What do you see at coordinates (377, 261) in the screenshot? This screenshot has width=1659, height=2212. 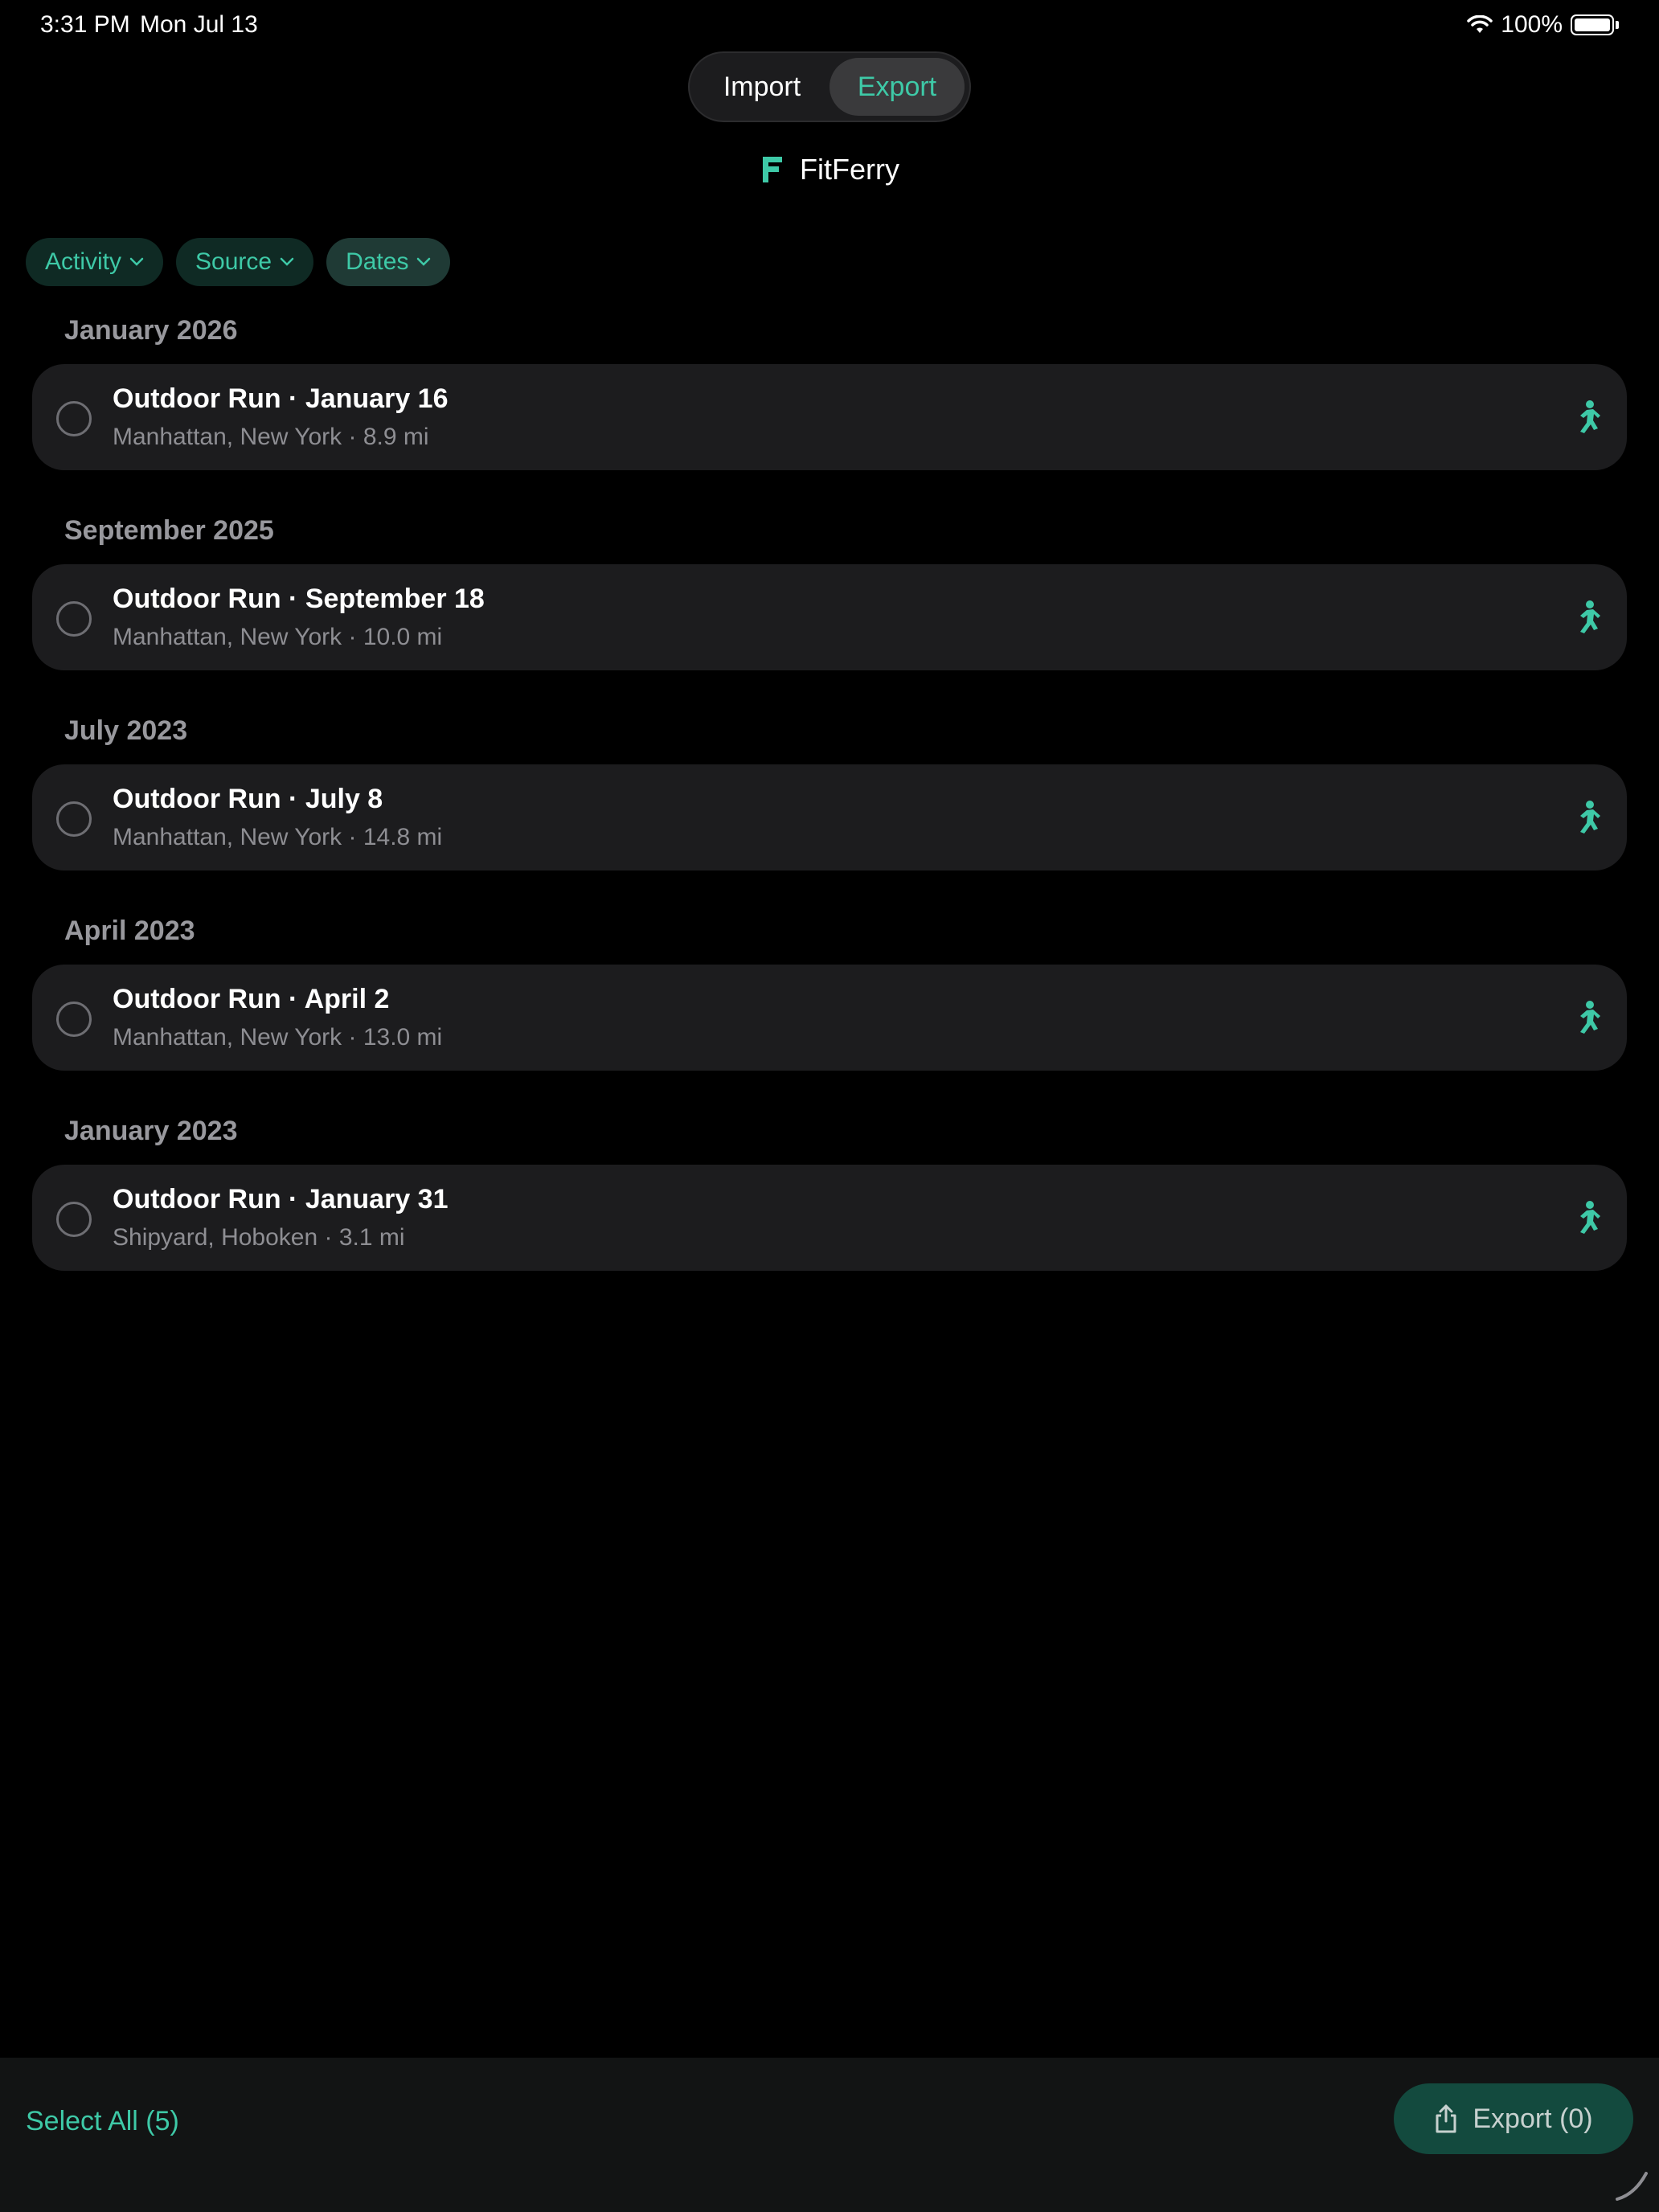 I see `filter-dates-label: Dates` at bounding box center [377, 261].